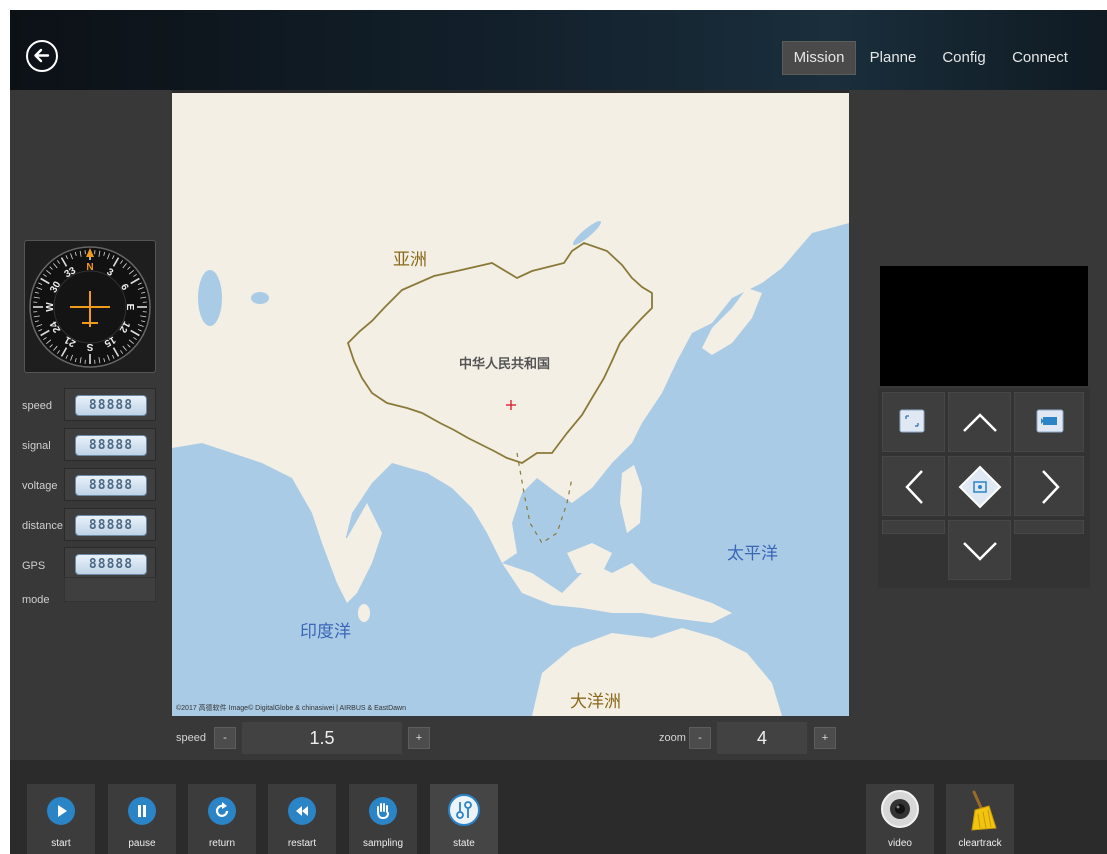  I want to click on video-button: video, so click(900, 819).